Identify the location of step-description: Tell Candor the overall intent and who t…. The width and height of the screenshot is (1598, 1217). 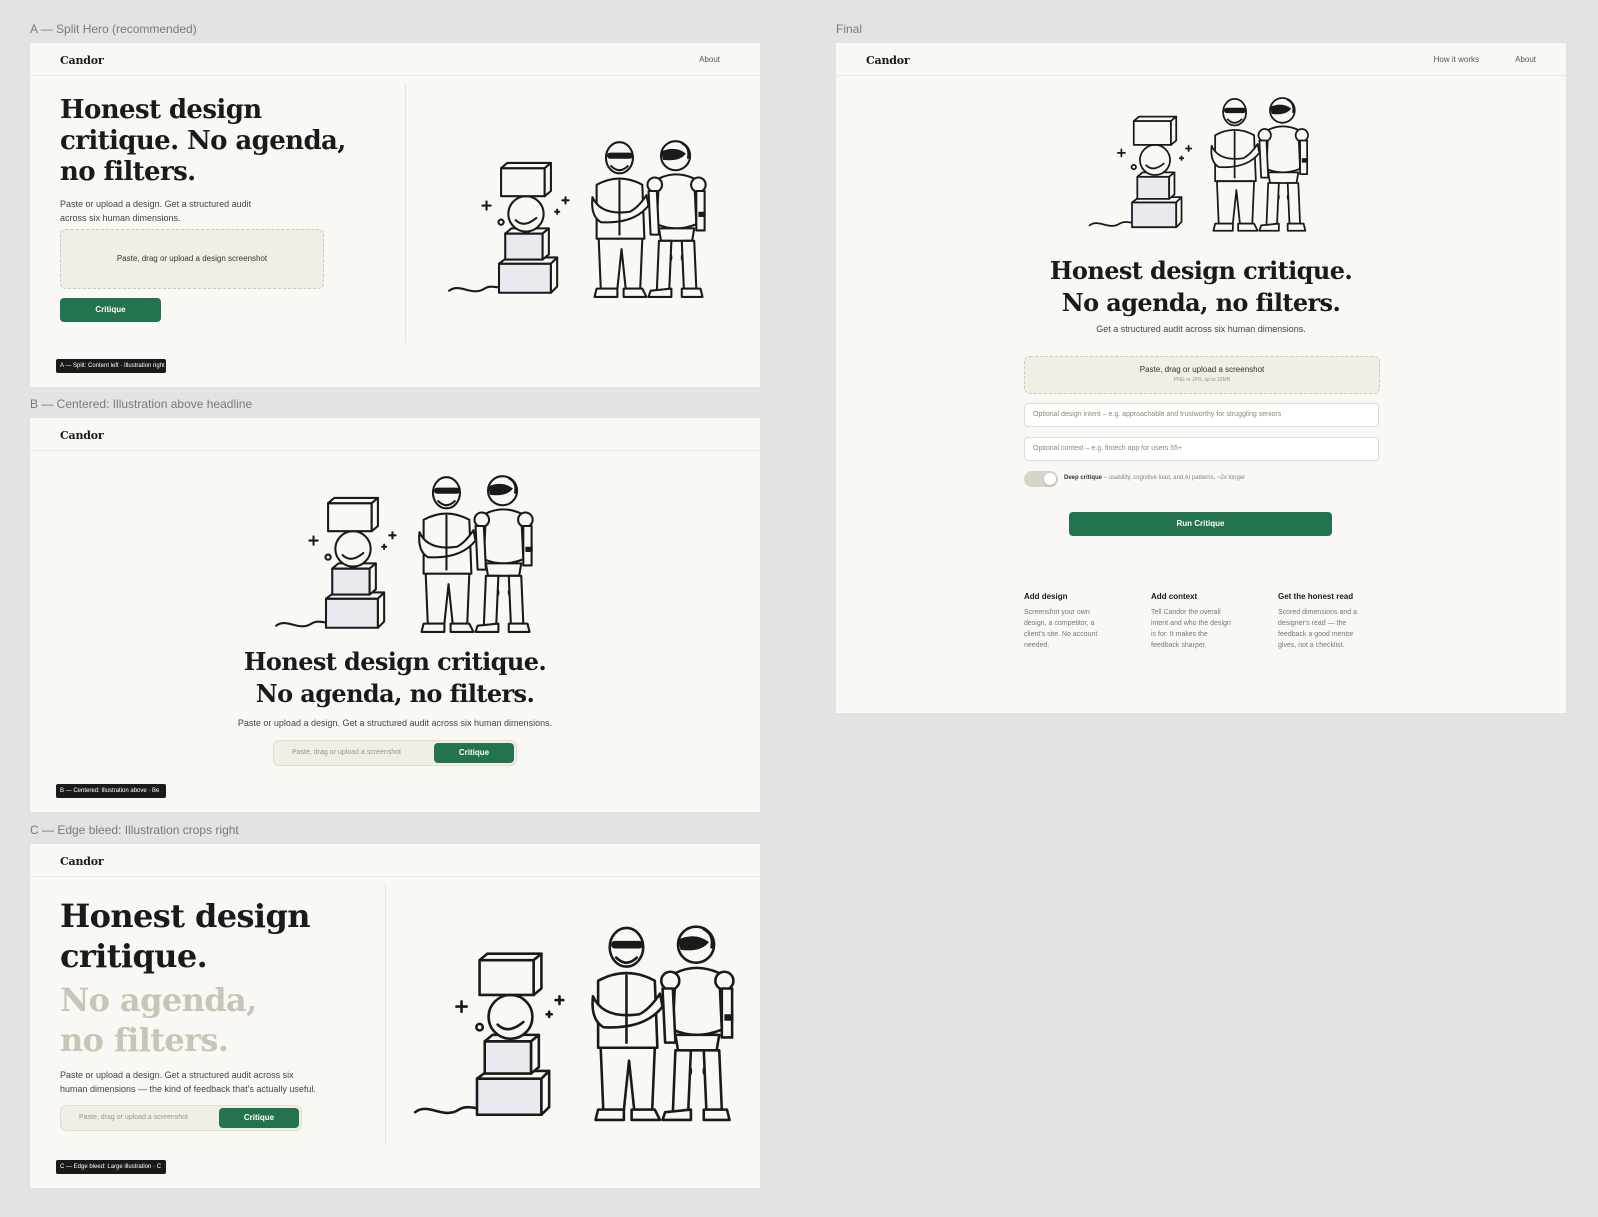
(1206, 629).